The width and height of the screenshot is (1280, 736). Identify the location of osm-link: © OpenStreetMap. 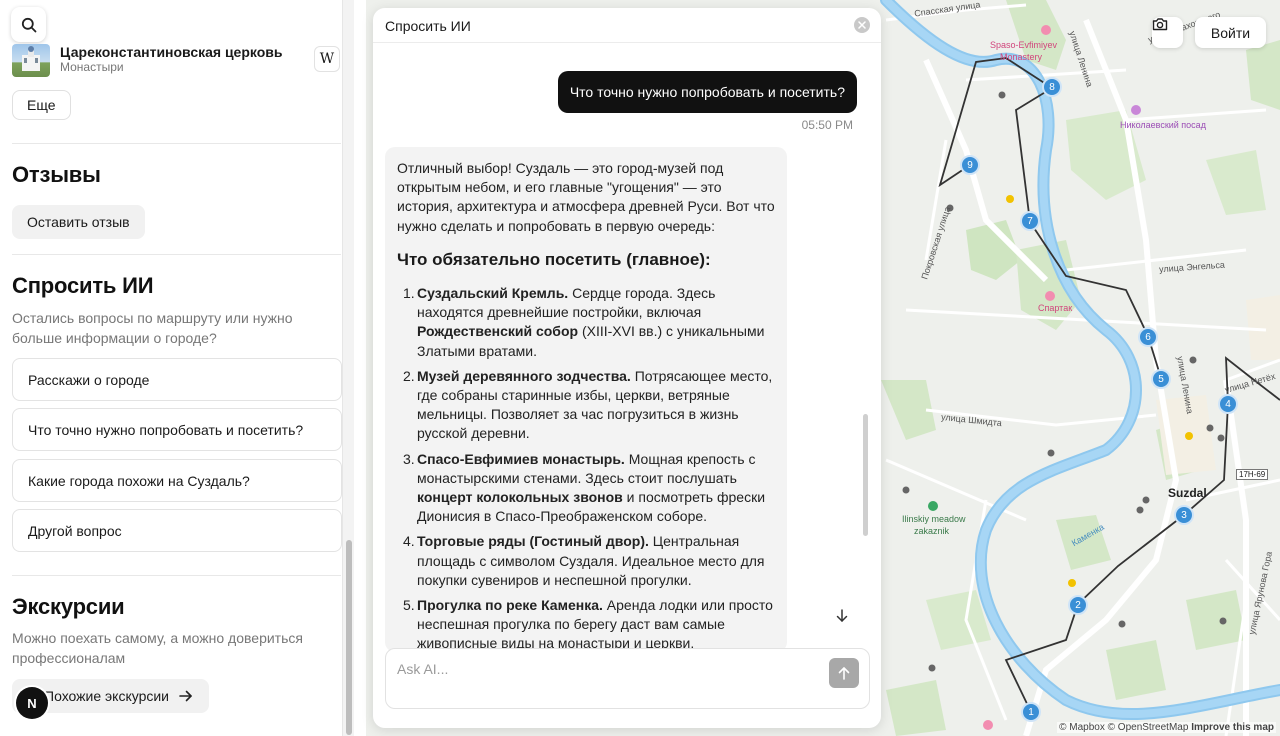
(1148, 727).